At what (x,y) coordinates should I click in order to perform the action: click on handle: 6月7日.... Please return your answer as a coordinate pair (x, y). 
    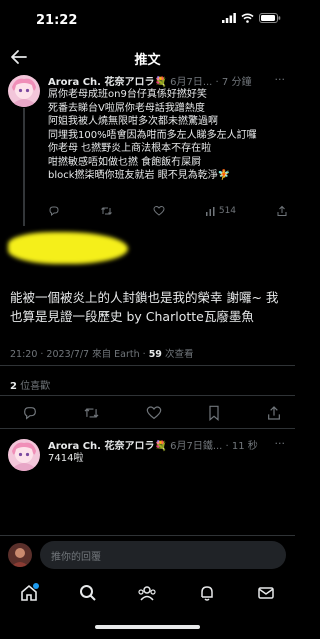
    Looking at the image, I should click on (191, 82).